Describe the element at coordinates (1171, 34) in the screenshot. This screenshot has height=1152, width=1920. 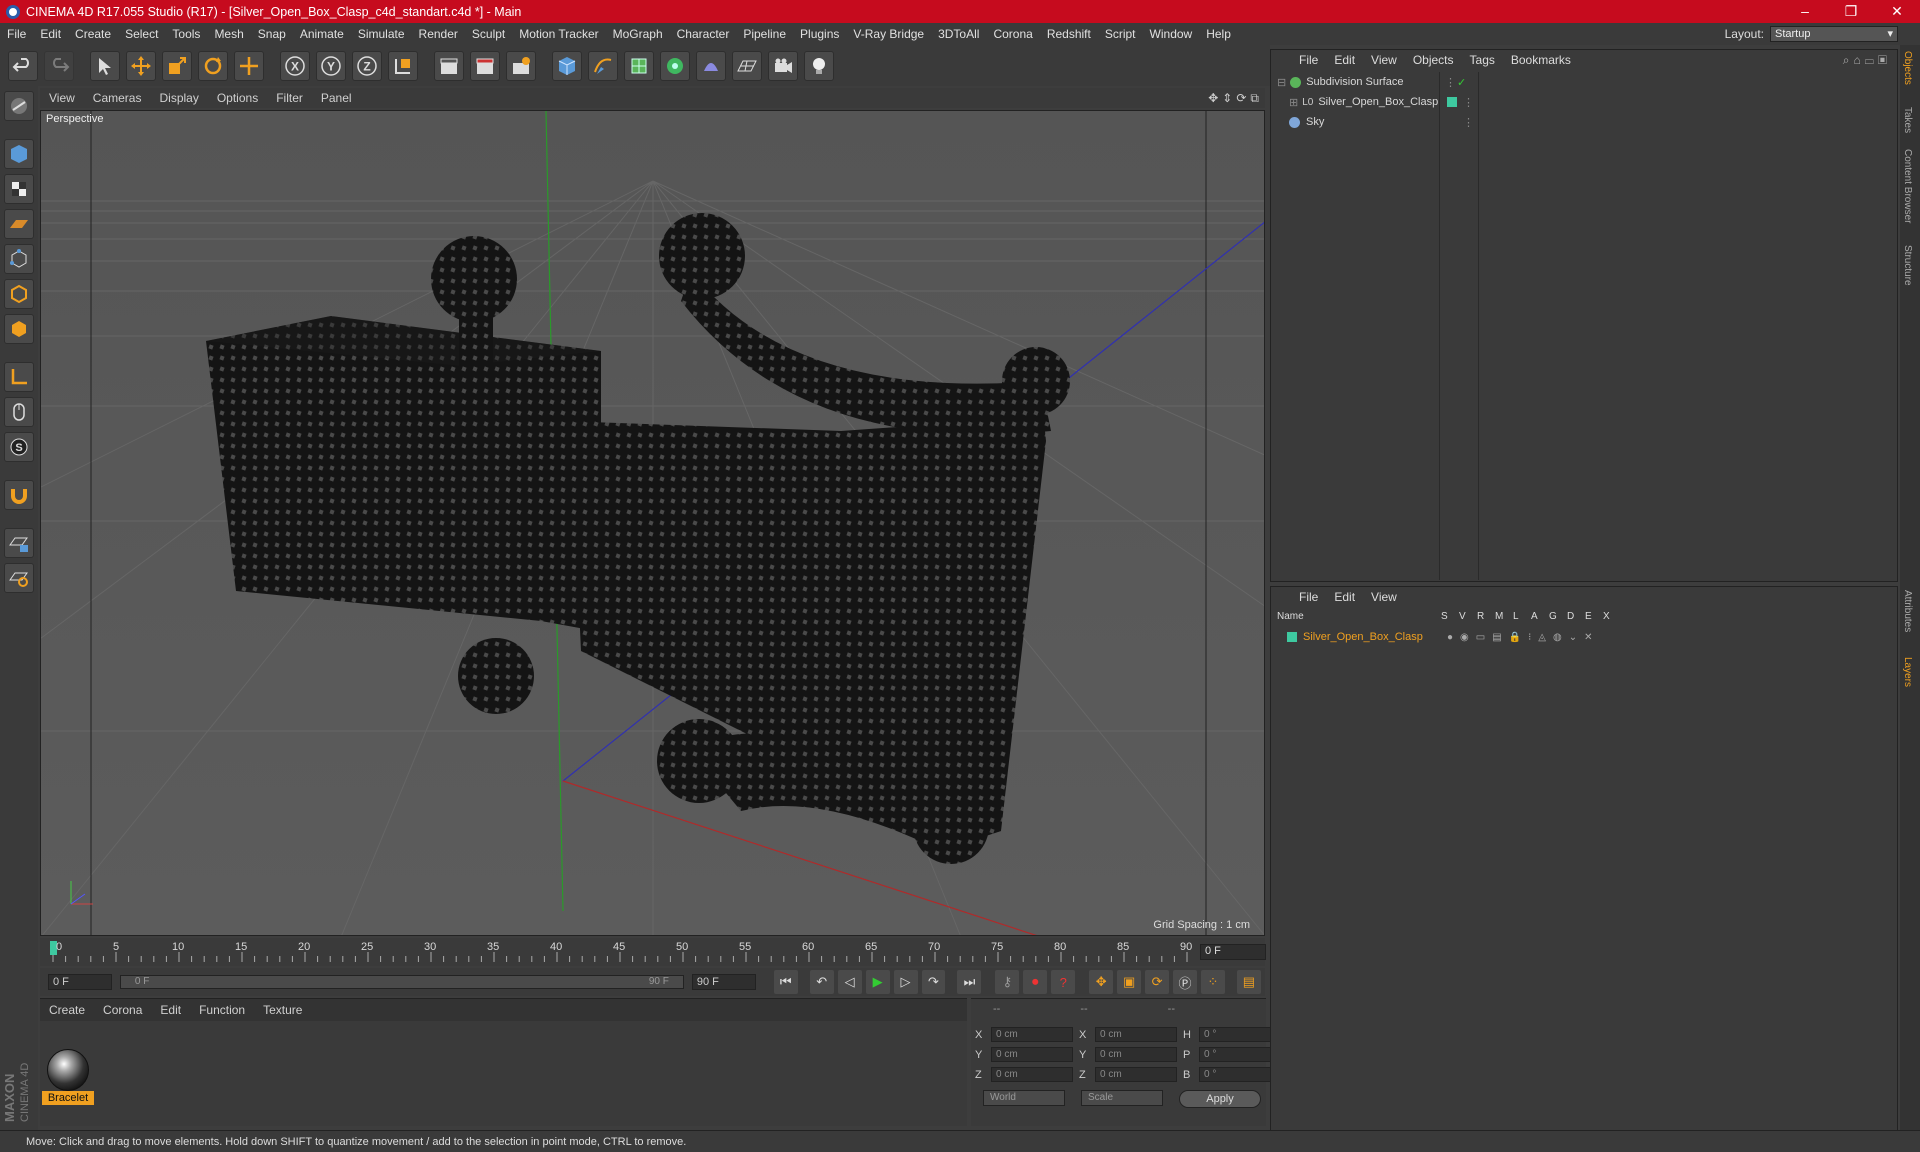
I see `menu-window: Window` at that location.